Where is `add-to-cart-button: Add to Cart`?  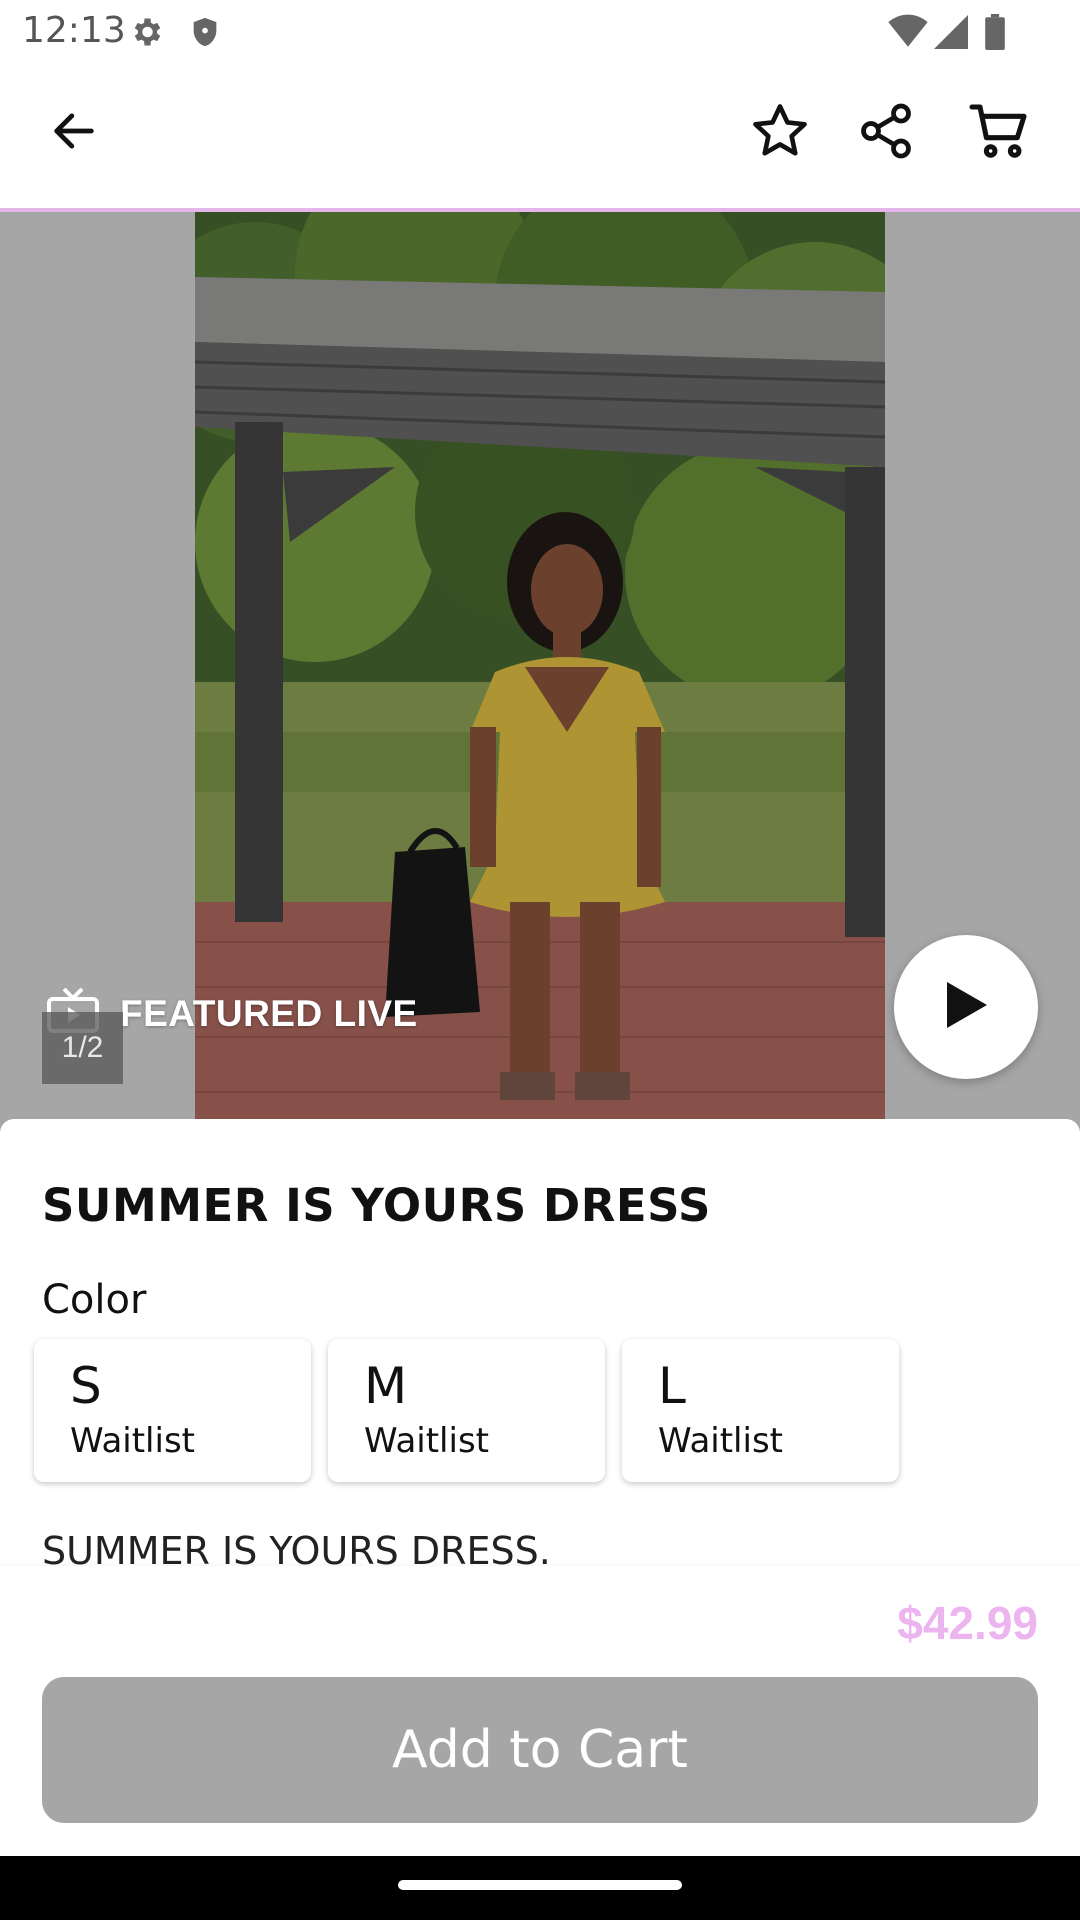 add-to-cart-button: Add to Cart is located at coordinates (540, 1750).